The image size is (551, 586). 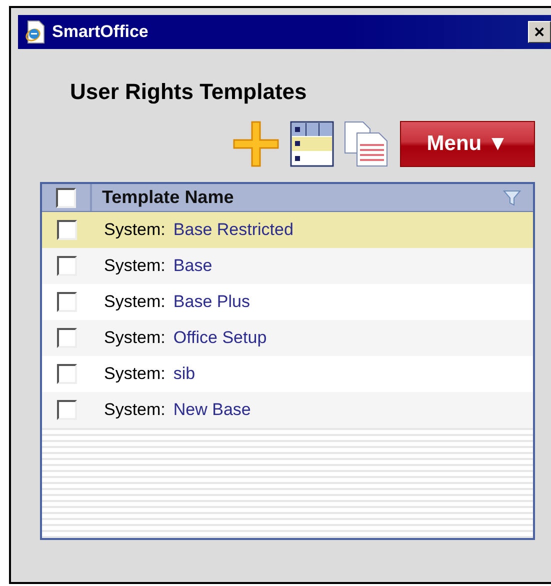 What do you see at coordinates (35, 32) in the screenshot?
I see `browser-page-icon` at bounding box center [35, 32].